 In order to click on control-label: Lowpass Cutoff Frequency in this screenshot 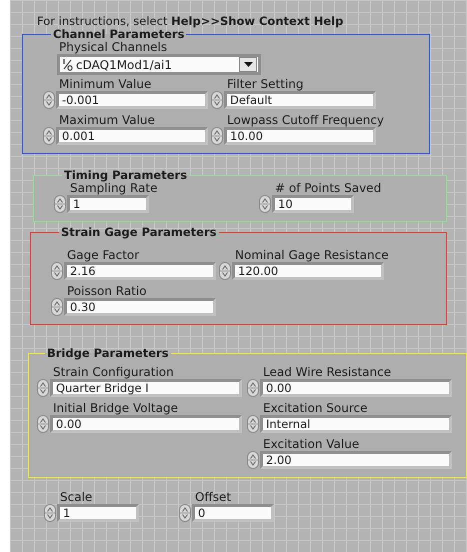, I will do `click(305, 120)`.